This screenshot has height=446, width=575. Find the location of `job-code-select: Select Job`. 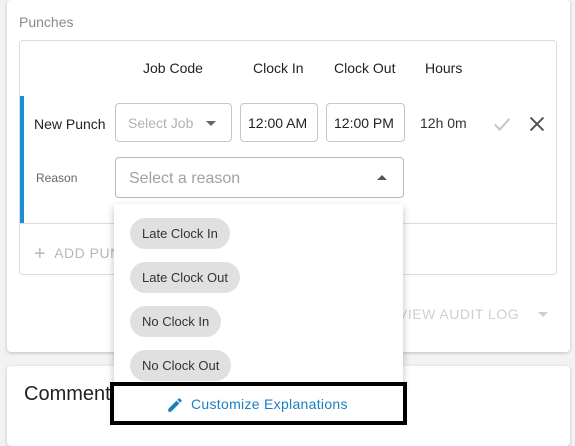

job-code-select: Select Job is located at coordinates (173, 122).